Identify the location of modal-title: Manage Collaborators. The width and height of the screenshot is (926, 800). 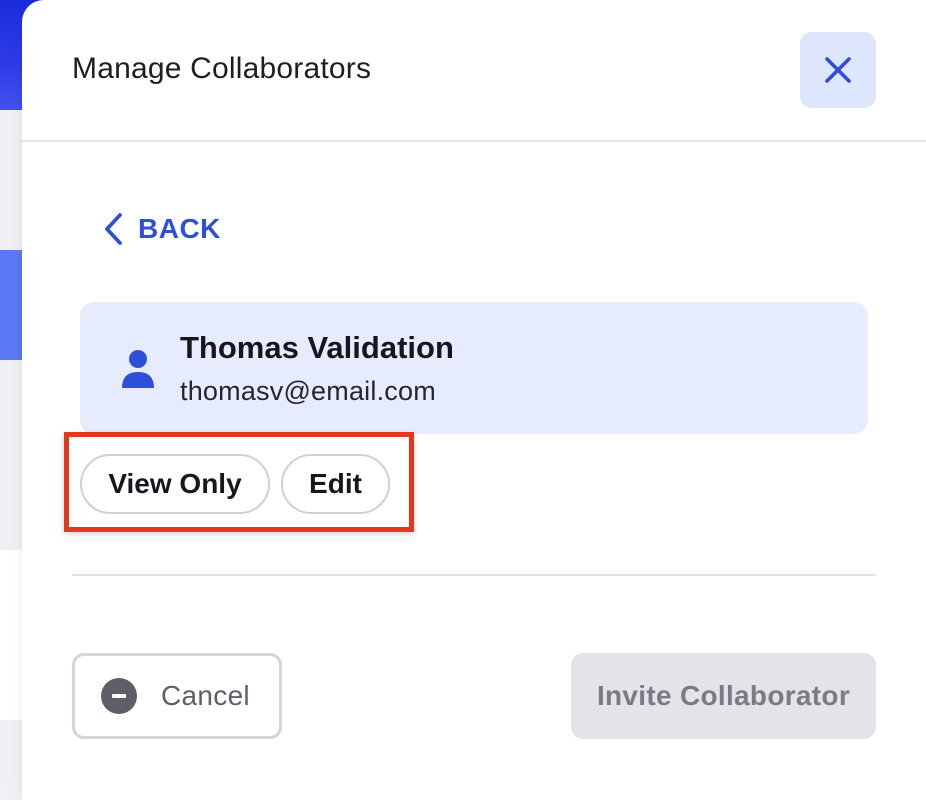
(222, 68).